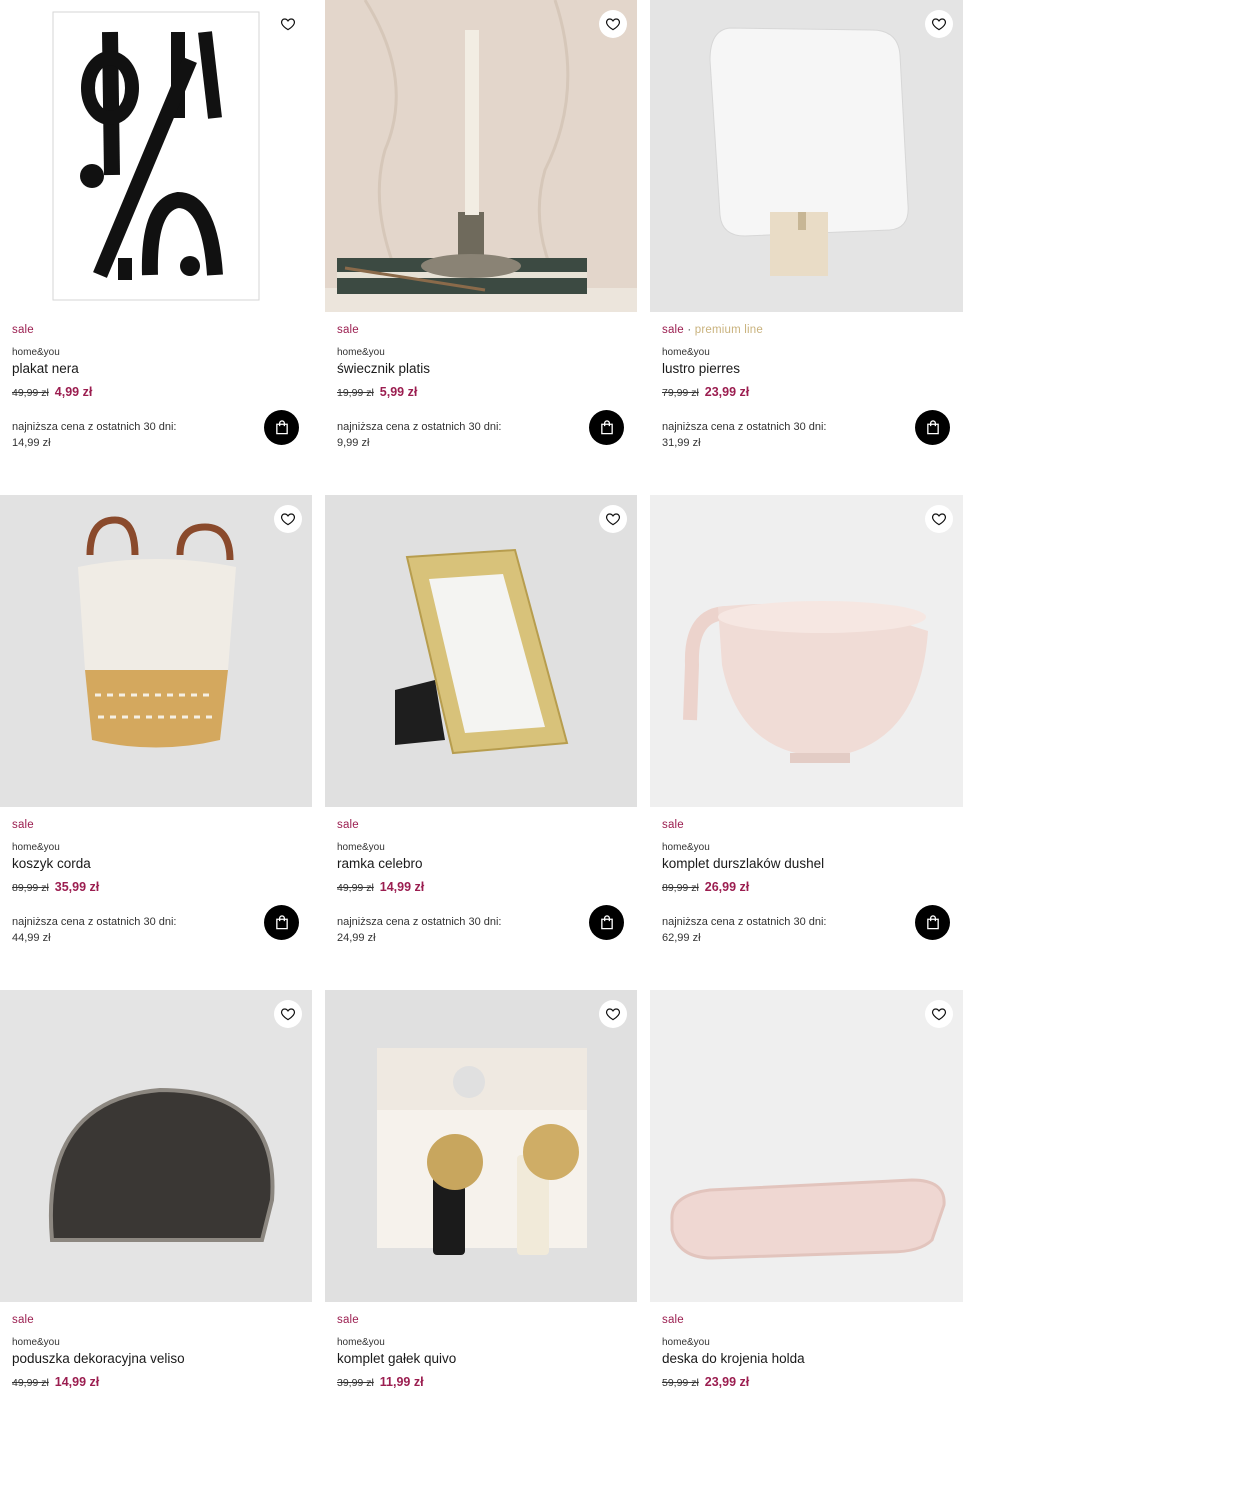  What do you see at coordinates (353, 443) in the screenshot?
I see `lowest-price-value: 9,99 zł` at bounding box center [353, 443].